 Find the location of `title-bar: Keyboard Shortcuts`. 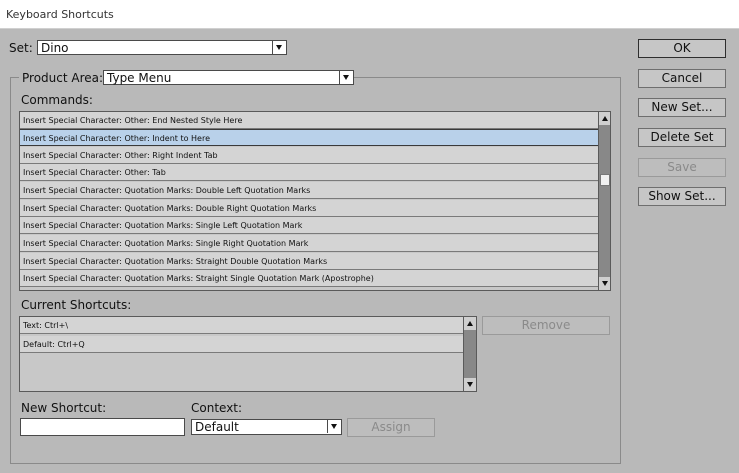

title-bar: Keyboard Shortcuts is located at coordinates (369, 14).